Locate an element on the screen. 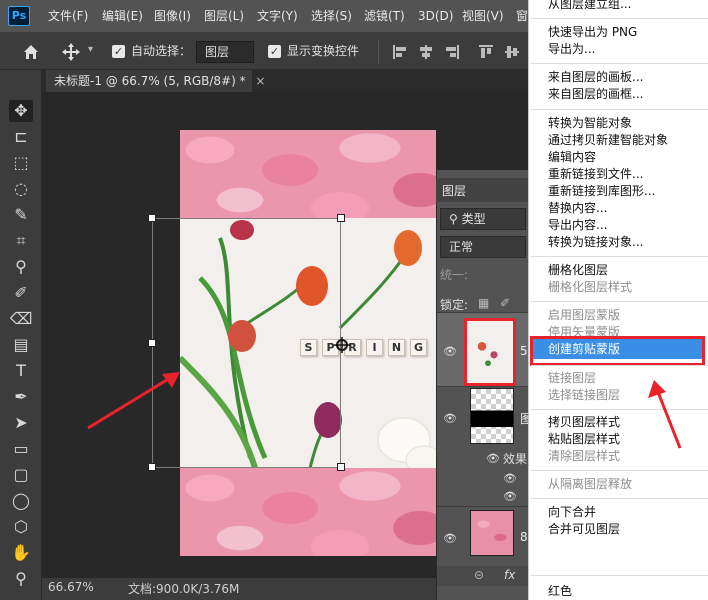 Image resolution: width=708 pixels, height=600 pixels. layer-filter-dropdown: ⚲ 类型 is located at coordinates (483, 219).